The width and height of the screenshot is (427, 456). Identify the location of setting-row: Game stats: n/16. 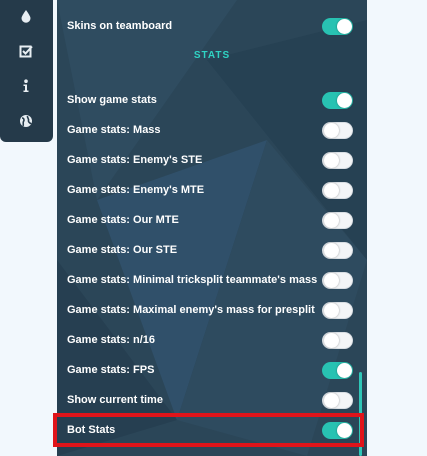
(207, 340).